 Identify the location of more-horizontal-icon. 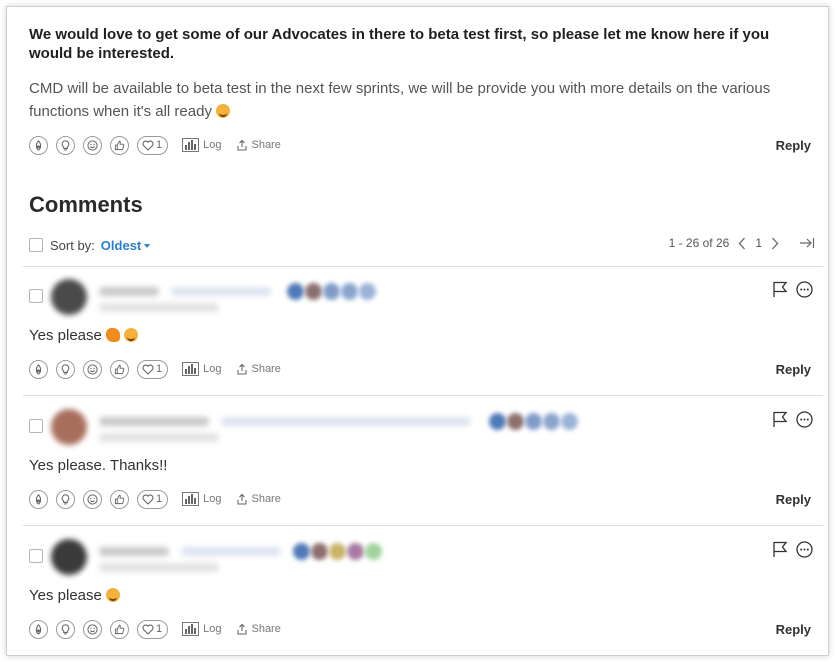
(804, 419).